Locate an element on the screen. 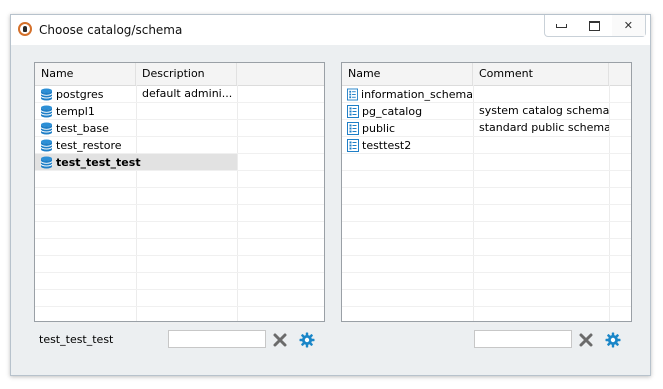  schema-name: testtest2 is located at coordinates (387, 145).